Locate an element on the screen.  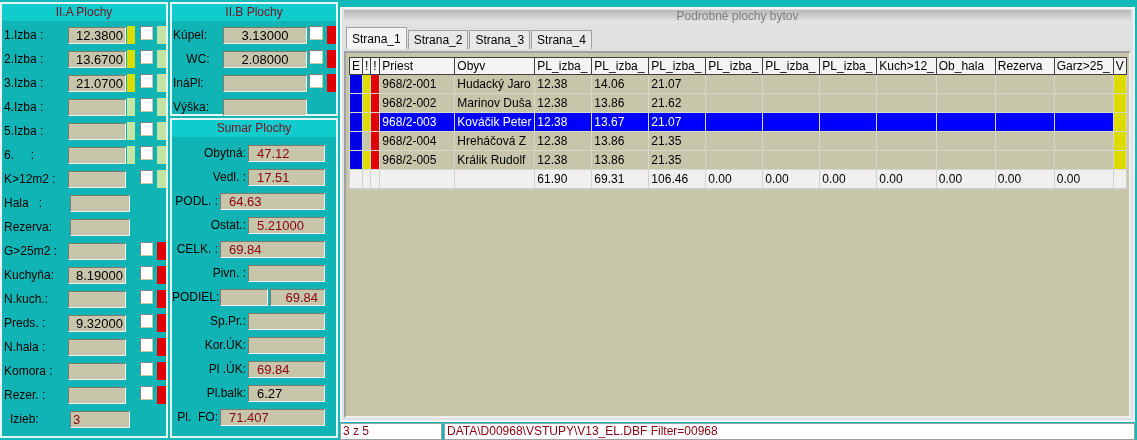
input-field: 12.3800 is located at coordinates (96, 35).